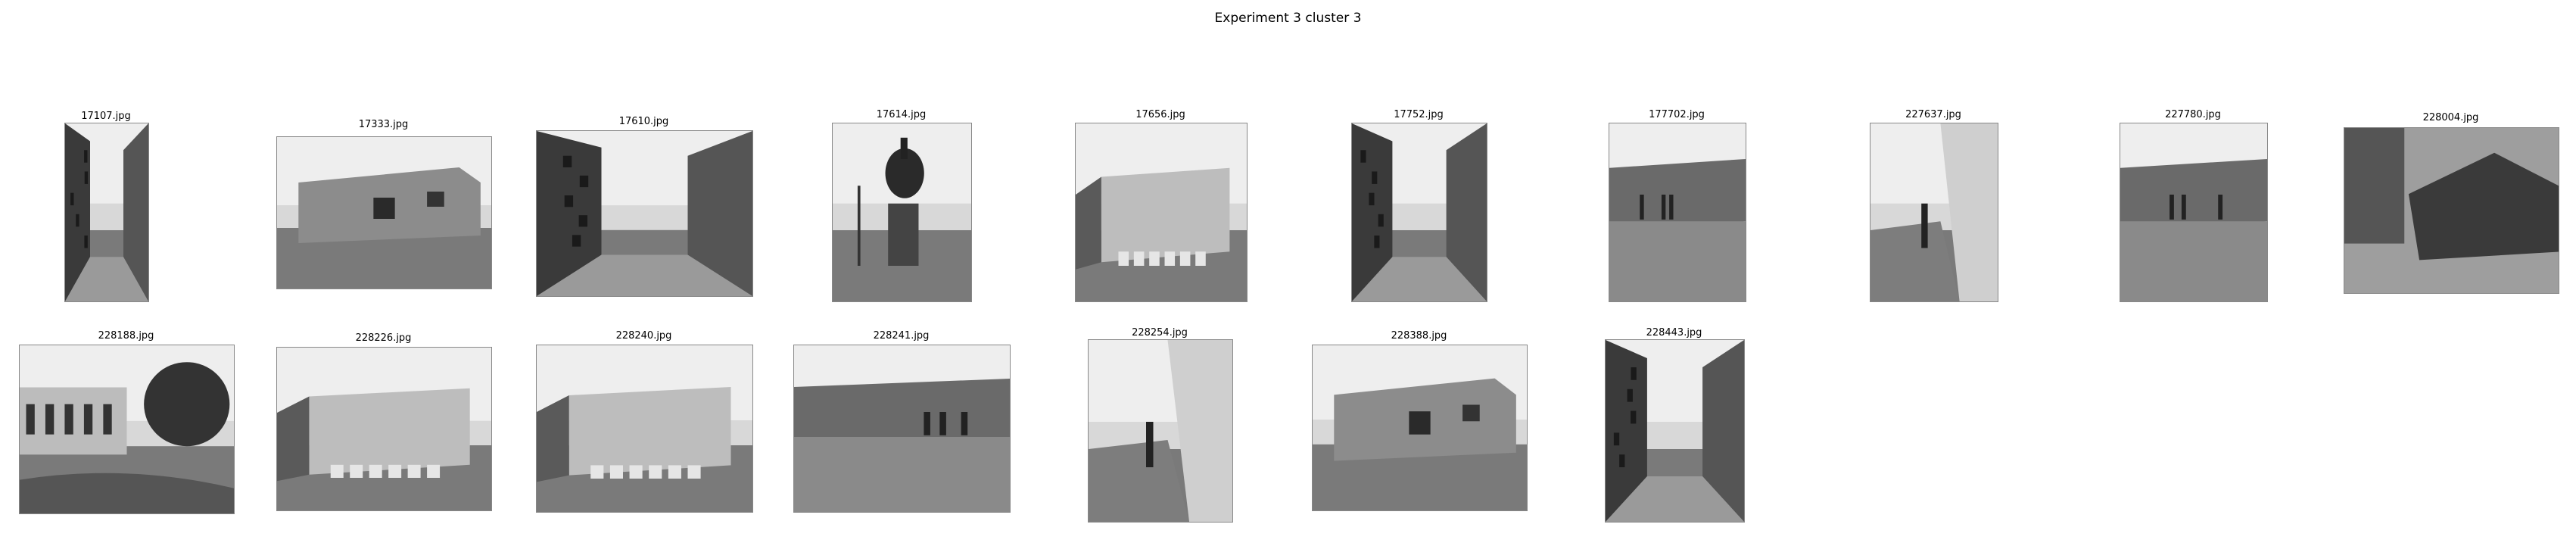 The height and width of the screenshot is (546, 2576). I want to click on image-filename-label: 17752.jpg, so click(1419, 114).